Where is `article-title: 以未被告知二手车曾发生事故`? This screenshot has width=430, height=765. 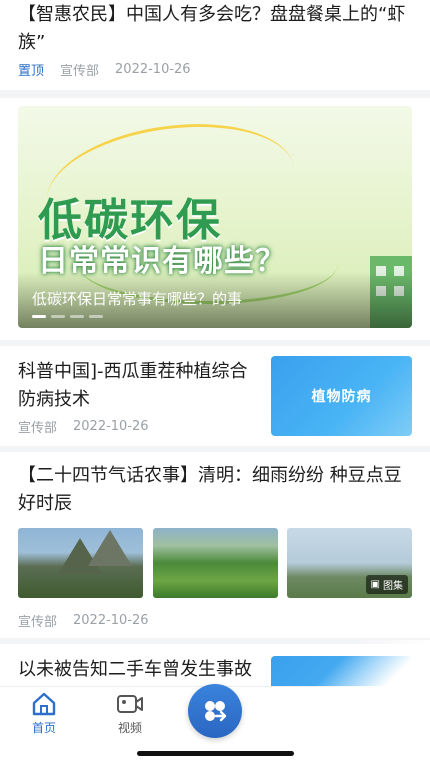 article-title: 以未被告知二手车曾发生事故 is located at coordinates (140, 670).